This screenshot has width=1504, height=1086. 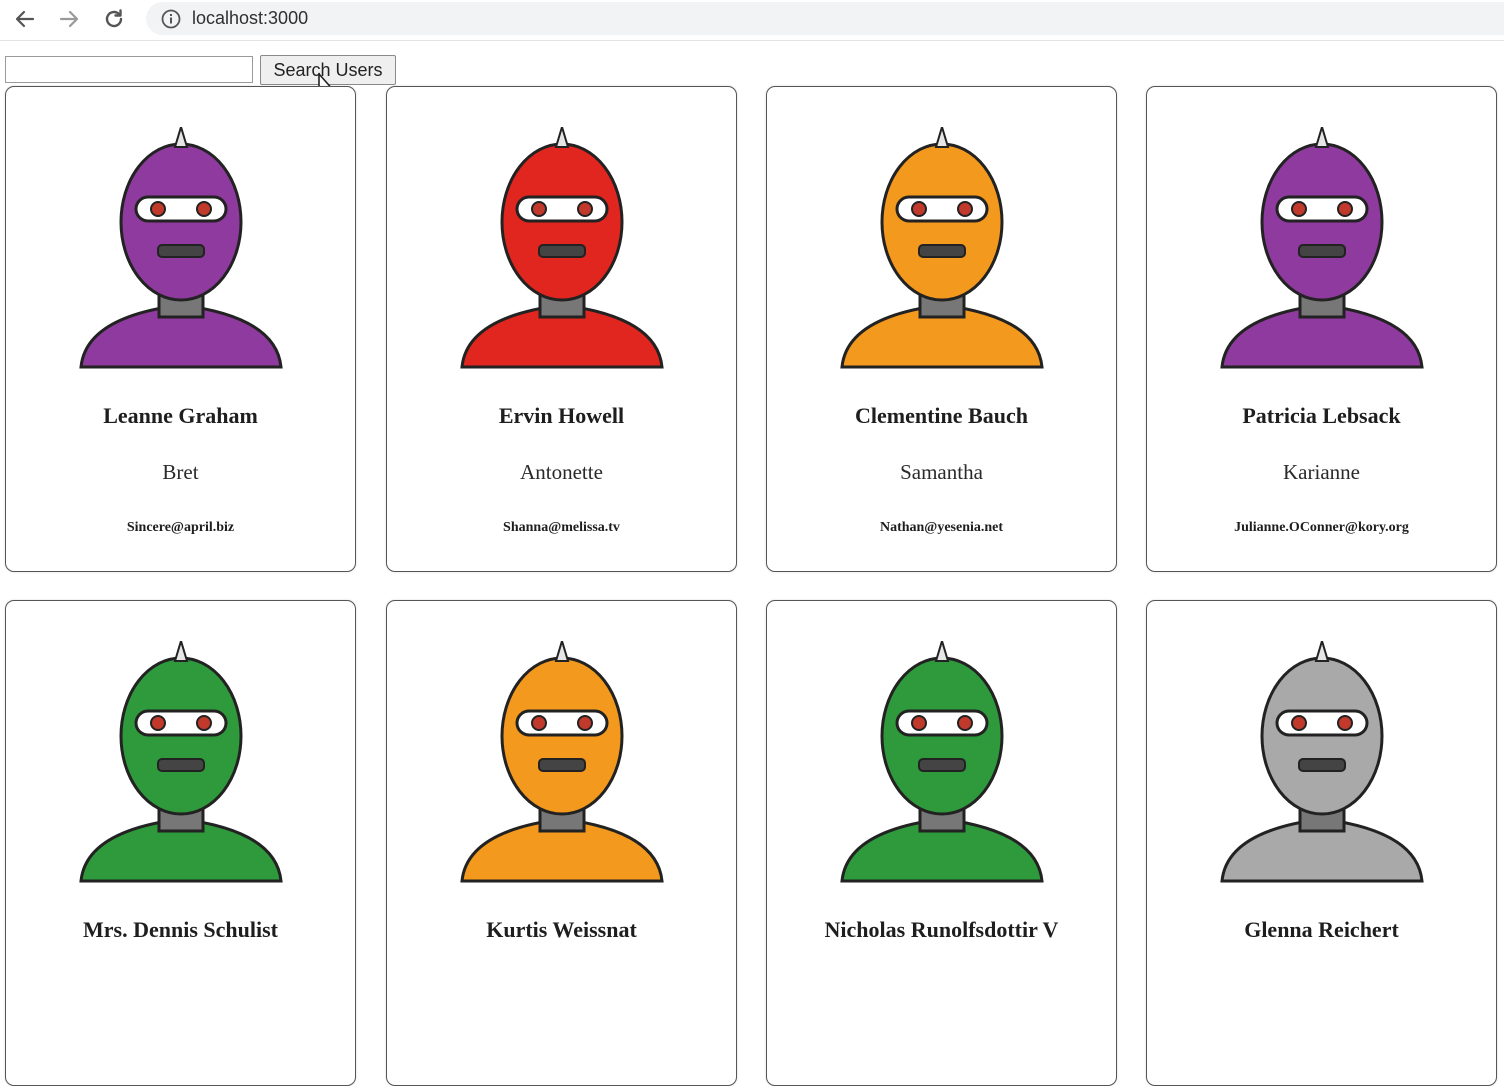 I want to click on user-username: Bret, so click(x=180, y=472).